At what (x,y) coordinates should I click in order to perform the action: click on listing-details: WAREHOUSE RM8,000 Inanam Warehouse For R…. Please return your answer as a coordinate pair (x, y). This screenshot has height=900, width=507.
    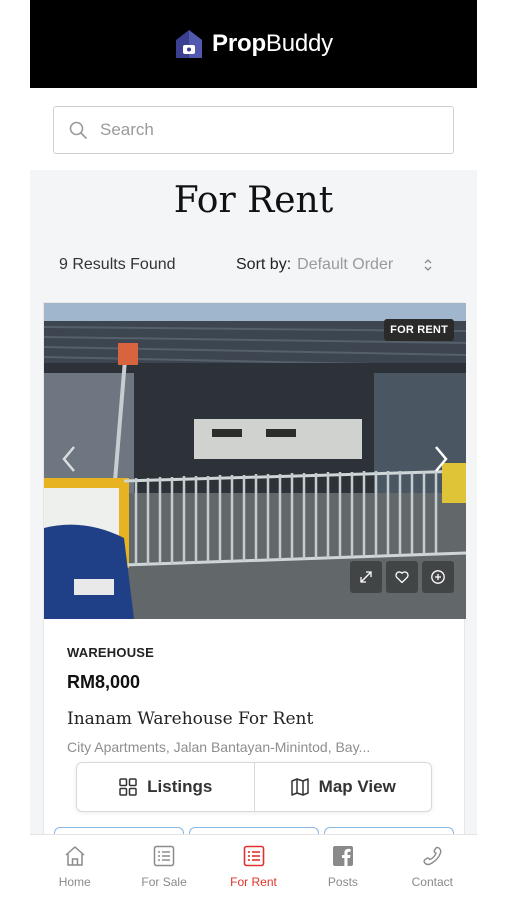
    Looking at the image, I should click on (254, 687).